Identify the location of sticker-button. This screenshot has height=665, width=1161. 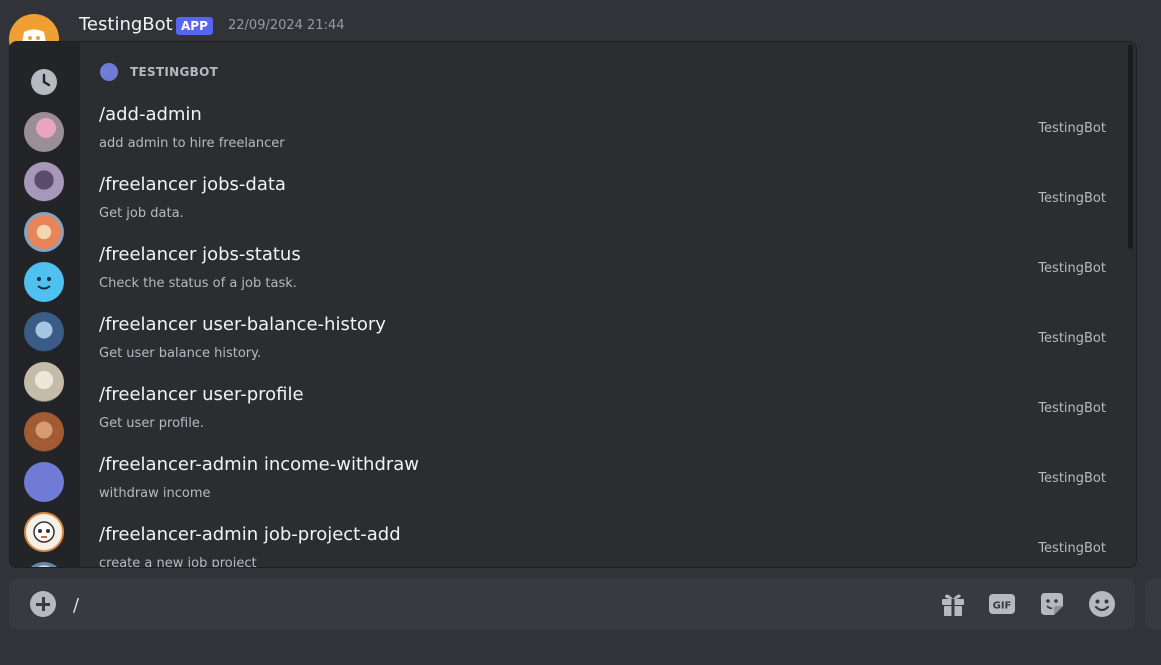
(1052, 604).